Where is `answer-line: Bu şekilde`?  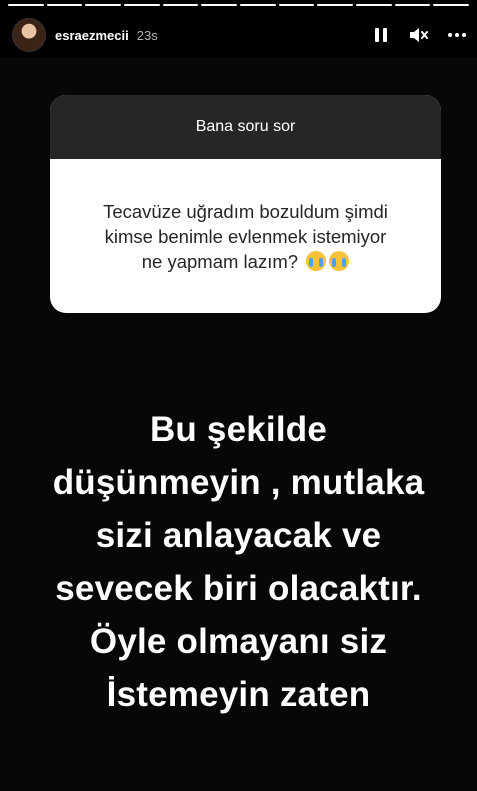
answer-line: Bu şekilde is located at coordinates (238, 429).